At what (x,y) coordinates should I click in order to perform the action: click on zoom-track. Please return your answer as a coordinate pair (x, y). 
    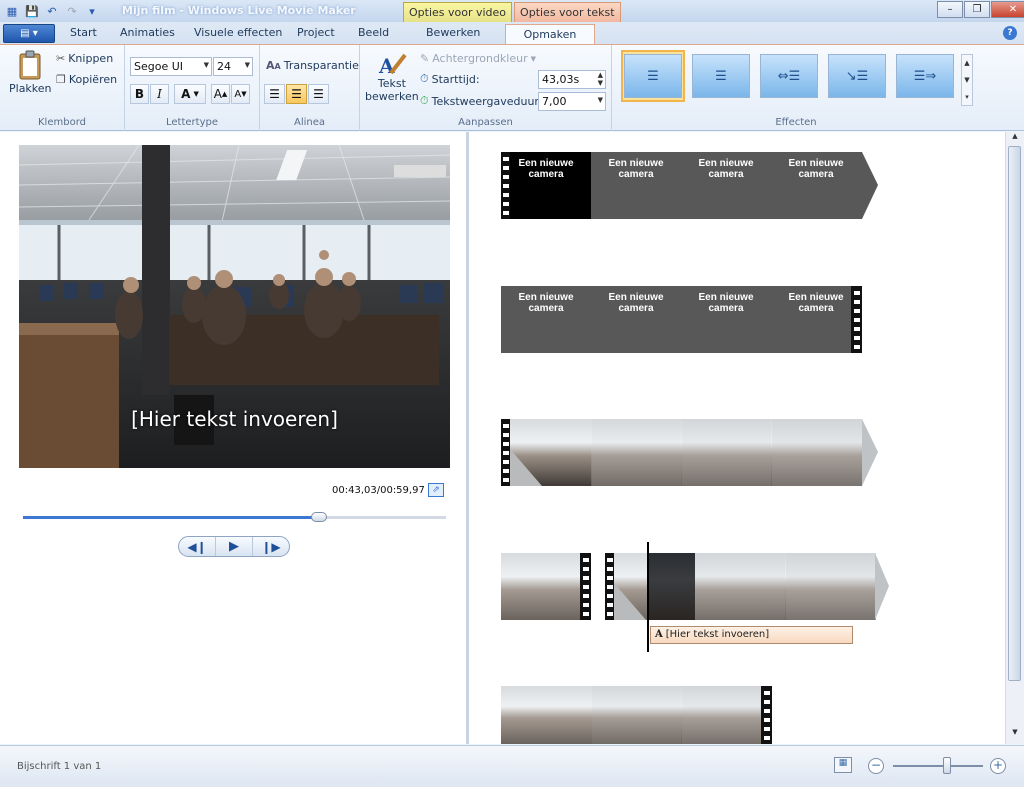
    Looking at the image, I should click on (938, 766).